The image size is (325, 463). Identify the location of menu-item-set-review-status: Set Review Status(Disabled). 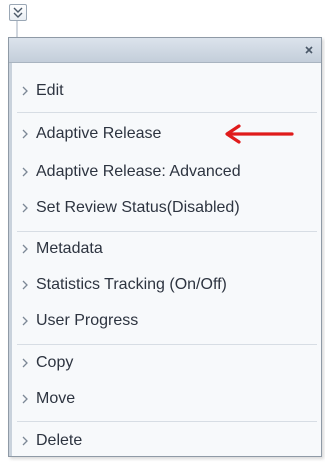
(168, 208).